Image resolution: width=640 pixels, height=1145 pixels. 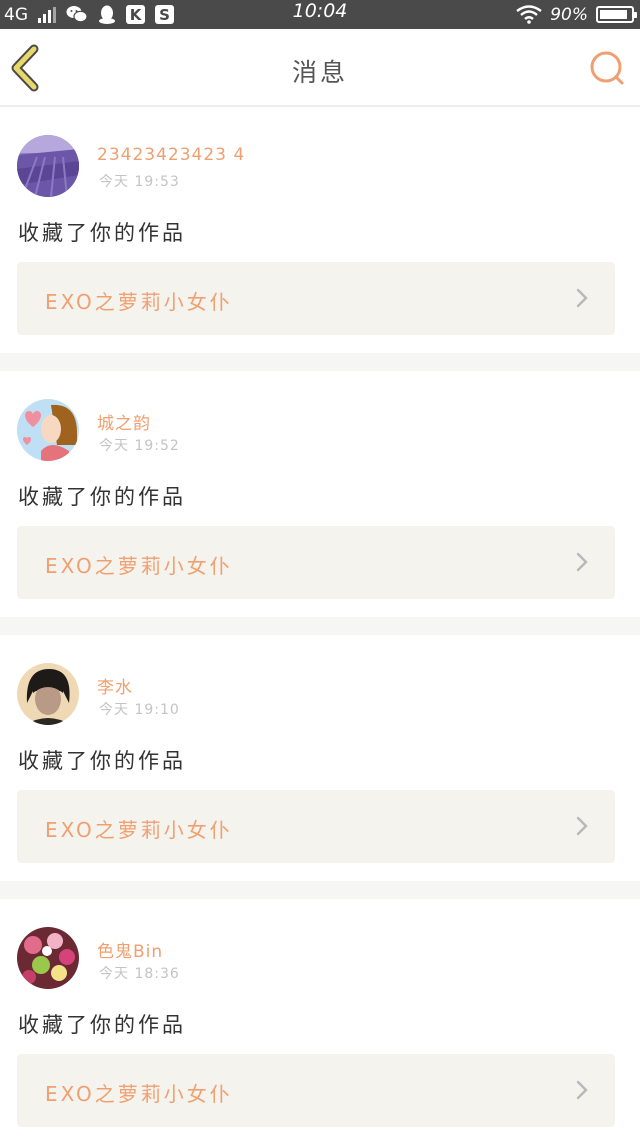 I want to click on timestamp: 今天 19:53, so click(x=139, y=182).